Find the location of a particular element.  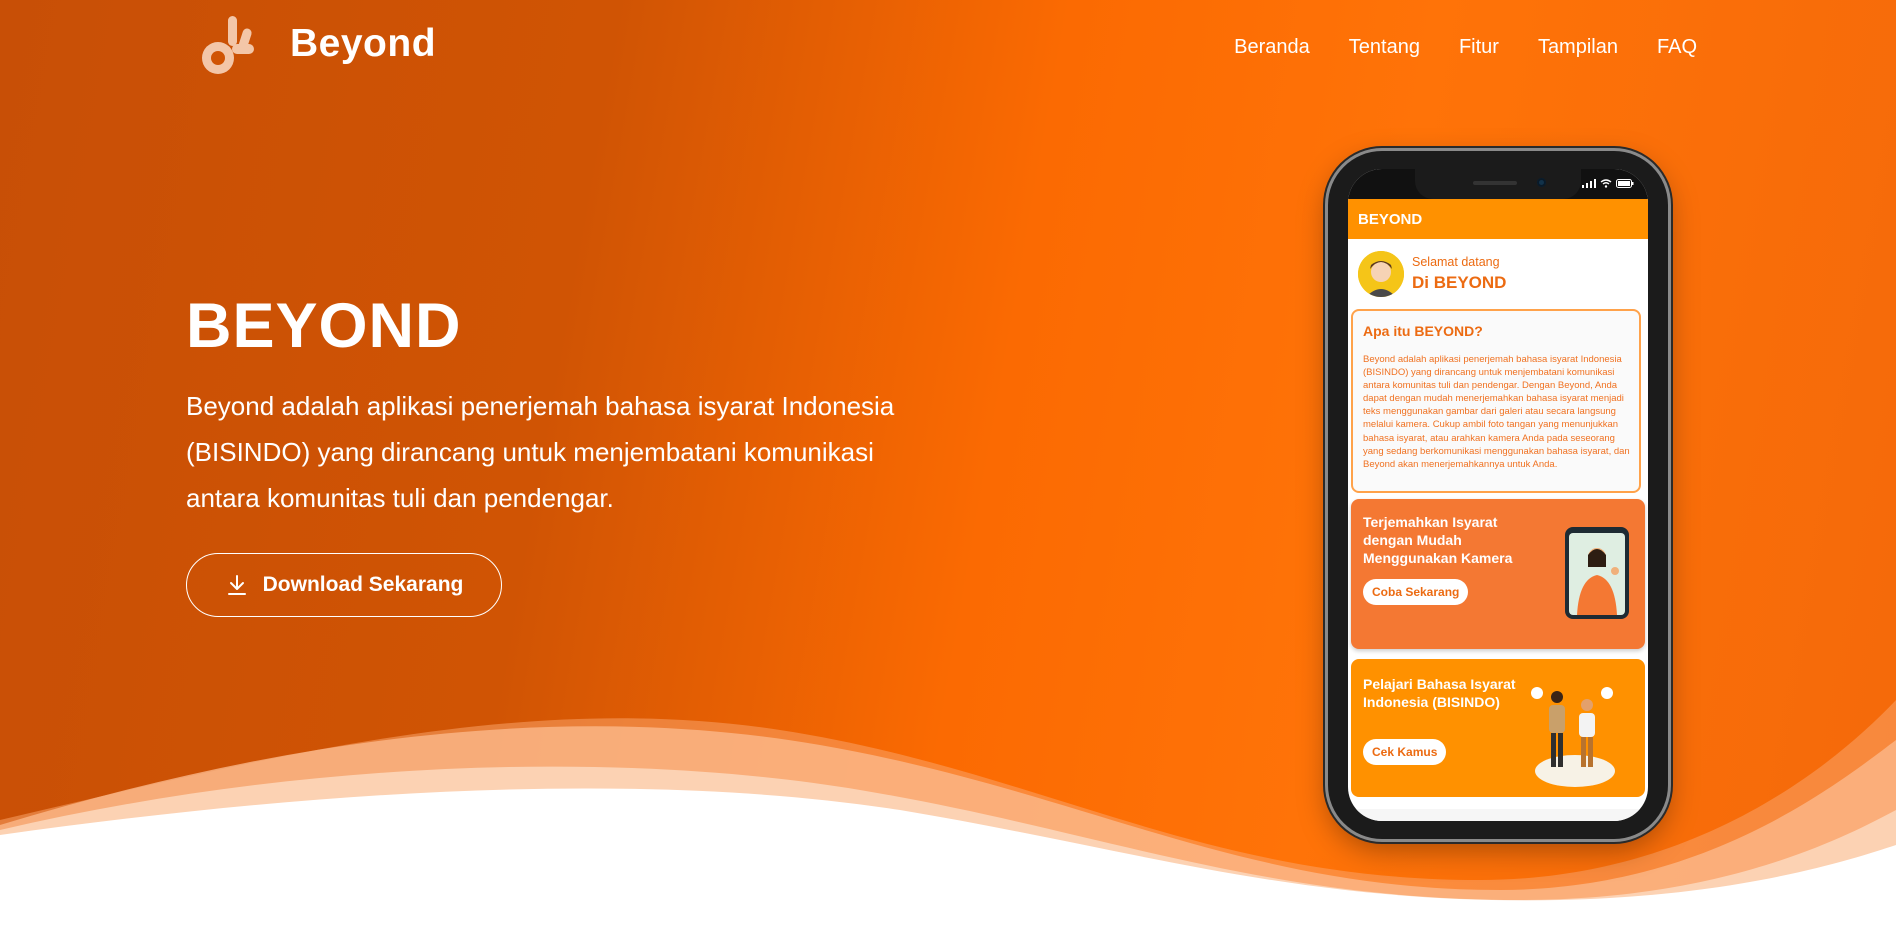

download-icon is located at coordinates (236, 585).